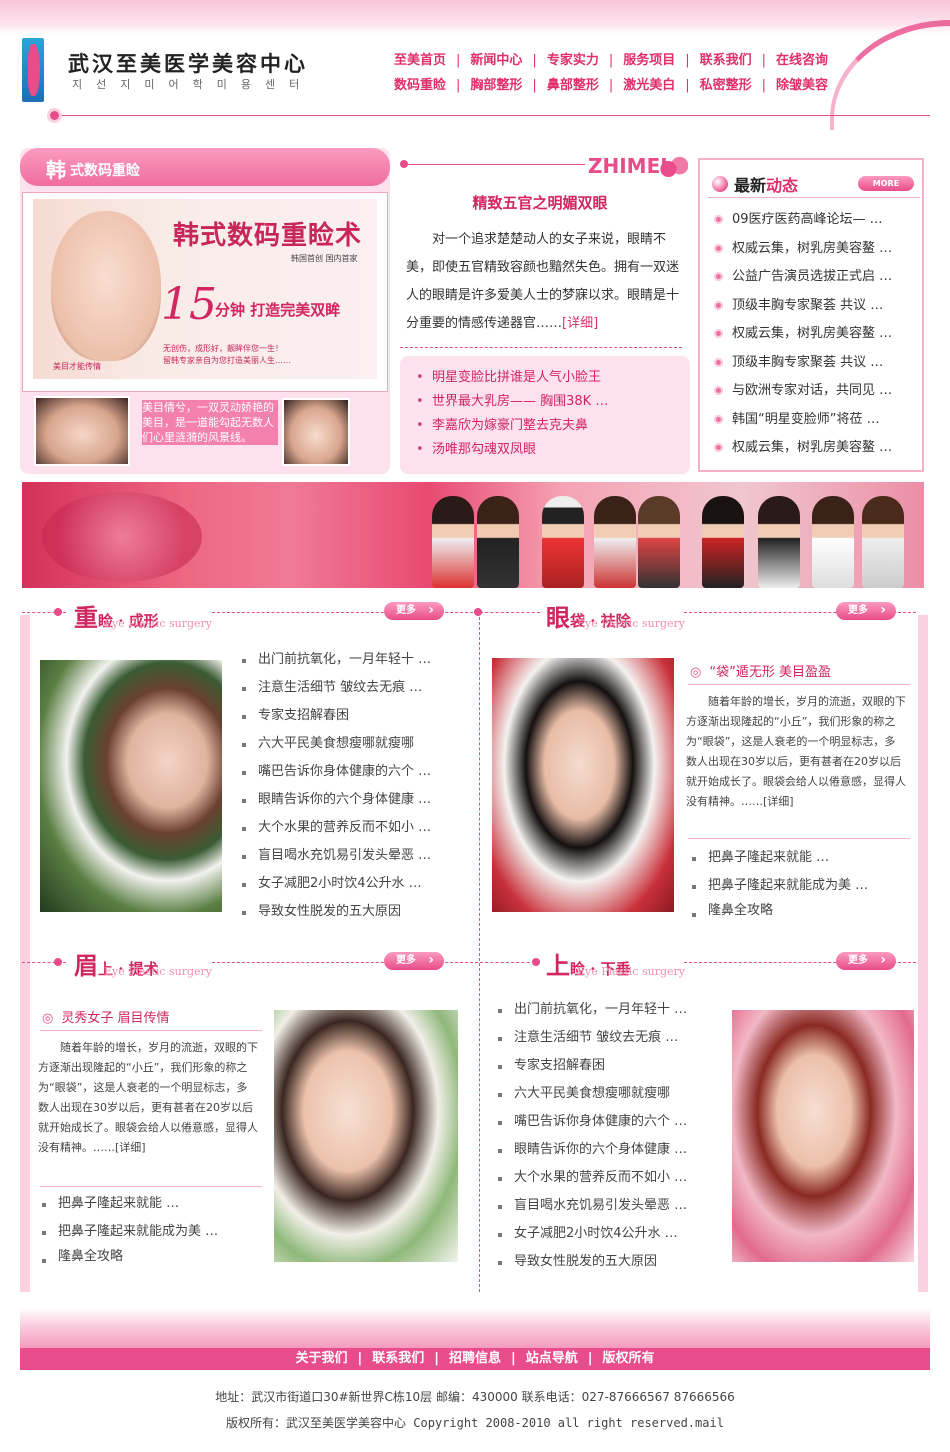 This screenshot has width=950, height=1452. Describe the element at coordinates (420, 85) in the screenshot. I see `nav-double-eyelid: 数码重睑` at that location.